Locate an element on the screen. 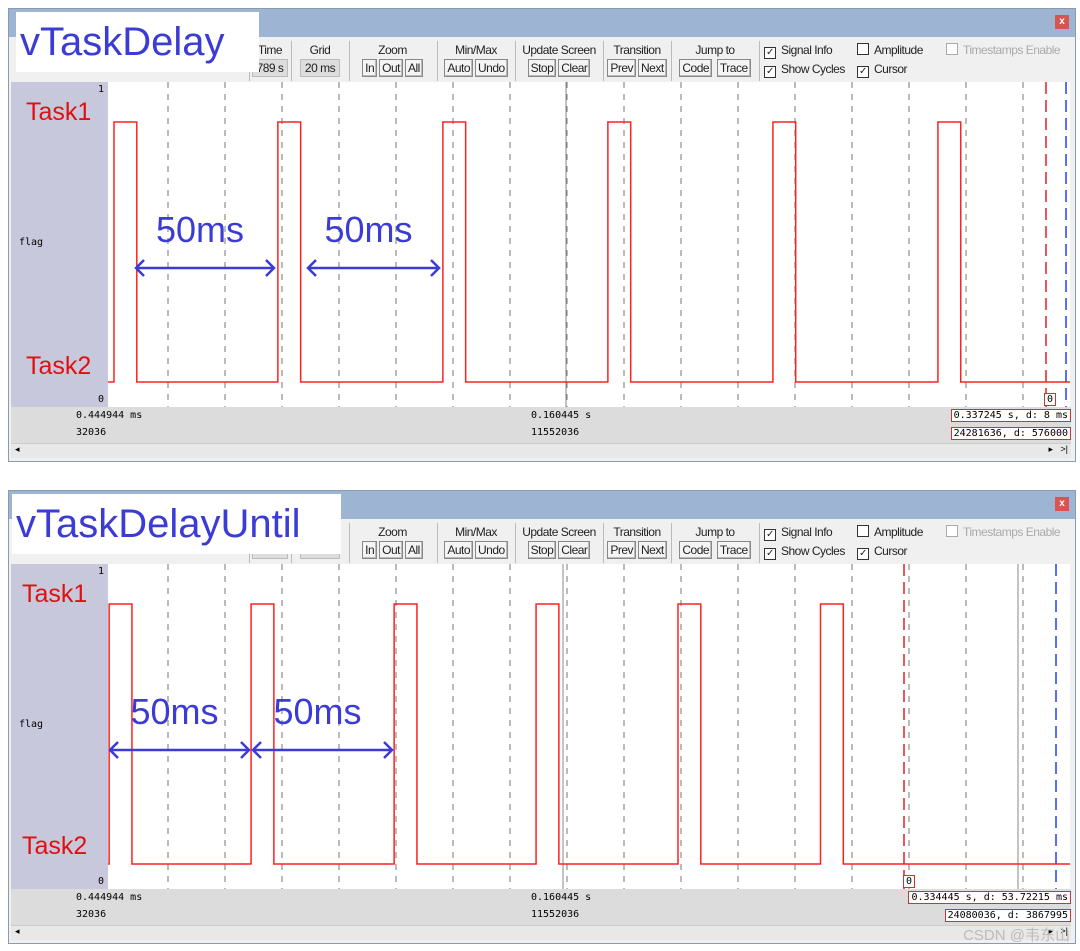 The height and width of the screenshot is (951, 1080). zoom-group: Zoom In Out All is located at coordinates (392, 61).